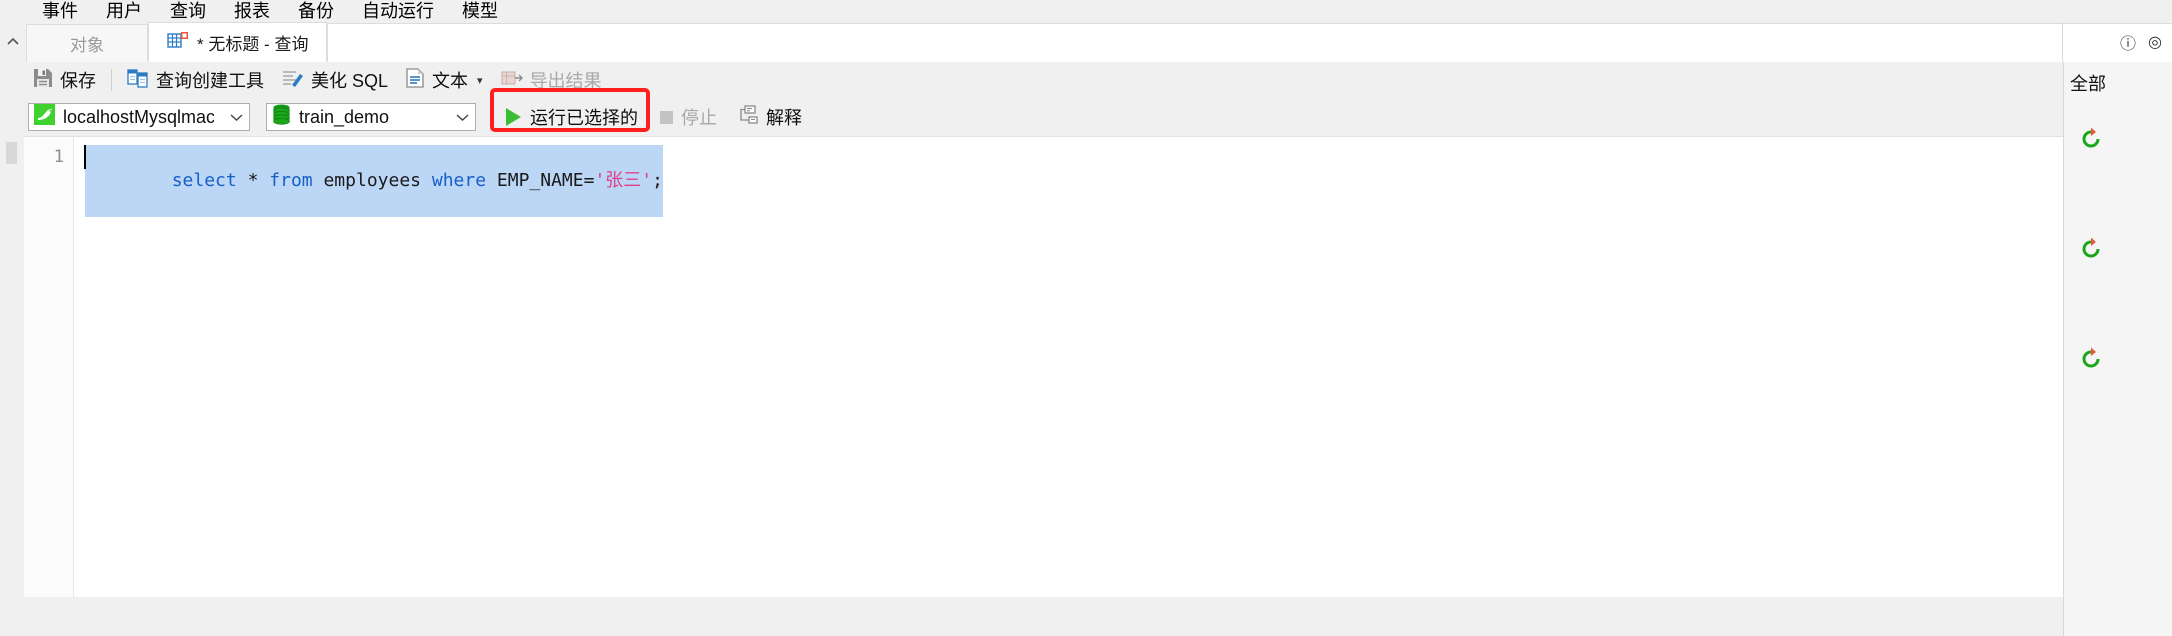  I want to click on tab-strip: 对象 * 无标题 - 查询, so click(1086, 42).